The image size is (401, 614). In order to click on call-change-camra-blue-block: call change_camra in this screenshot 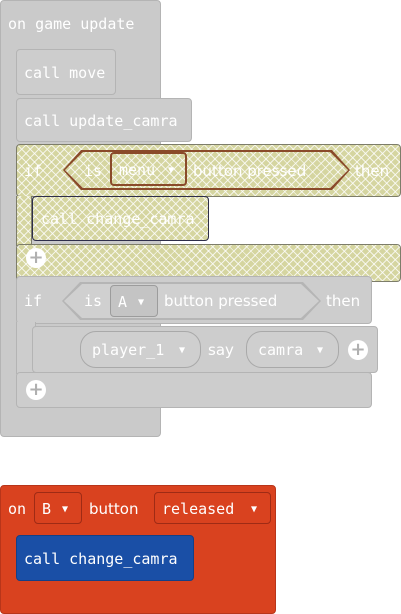, I will do `click(105, 558)`.